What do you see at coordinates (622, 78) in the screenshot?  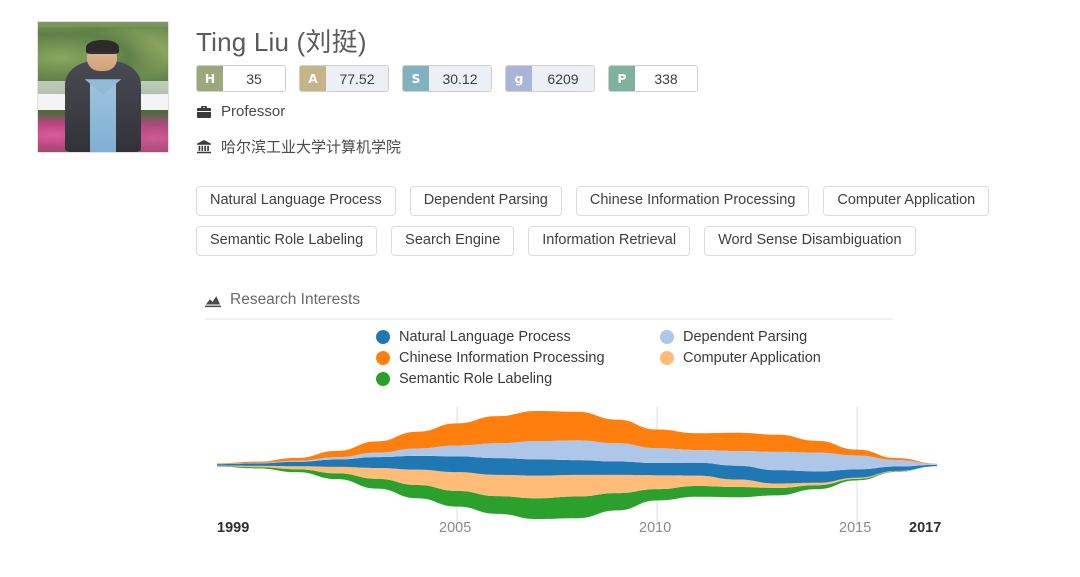 I see `metric-key: P` at bounding box center [622, 78].